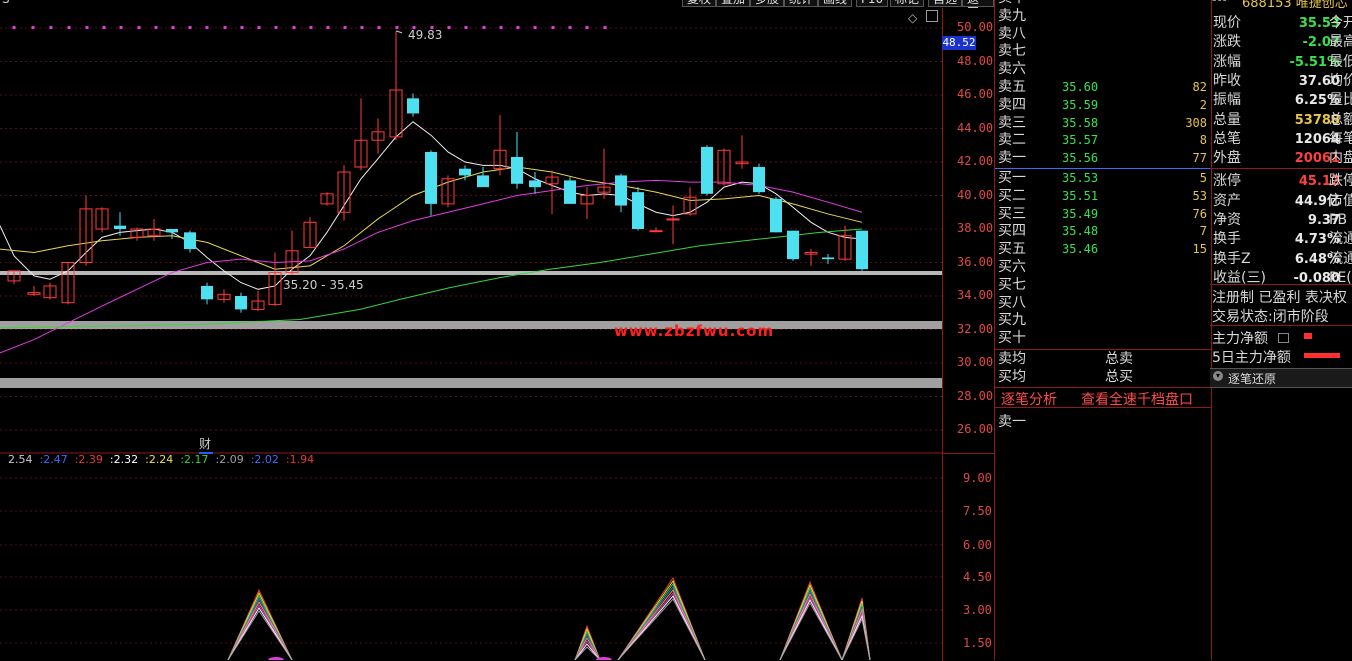 This screenshot has width=1352, height=661. What do you see at coordinates (1279, 298) in the screenshot?
I see `tags: 注册制 已盈利 表决权` at bounding box center [1279, 298].